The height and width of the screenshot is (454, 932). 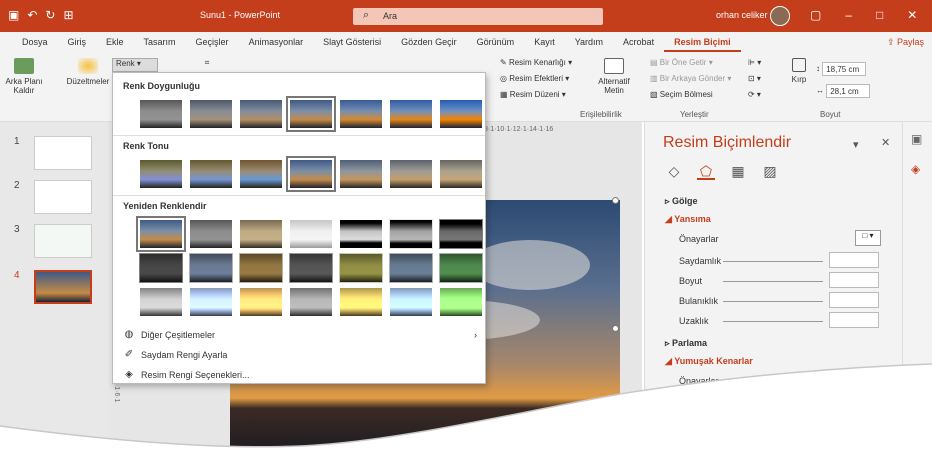 I want to click on undo-icon: ↶, so click(x=32, y=15).